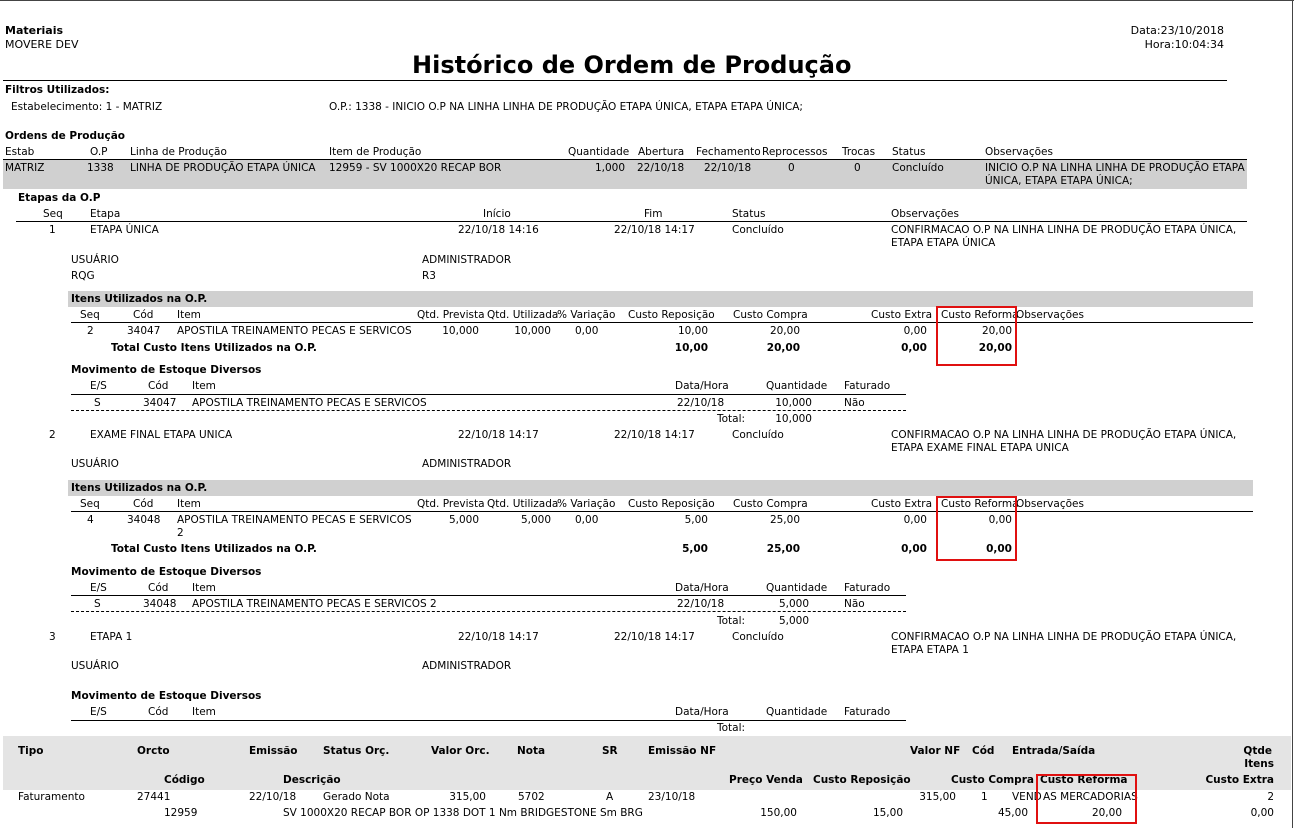 The image size is (1294, 828). I want to click on system-name: Materiais, so click(34, 30).